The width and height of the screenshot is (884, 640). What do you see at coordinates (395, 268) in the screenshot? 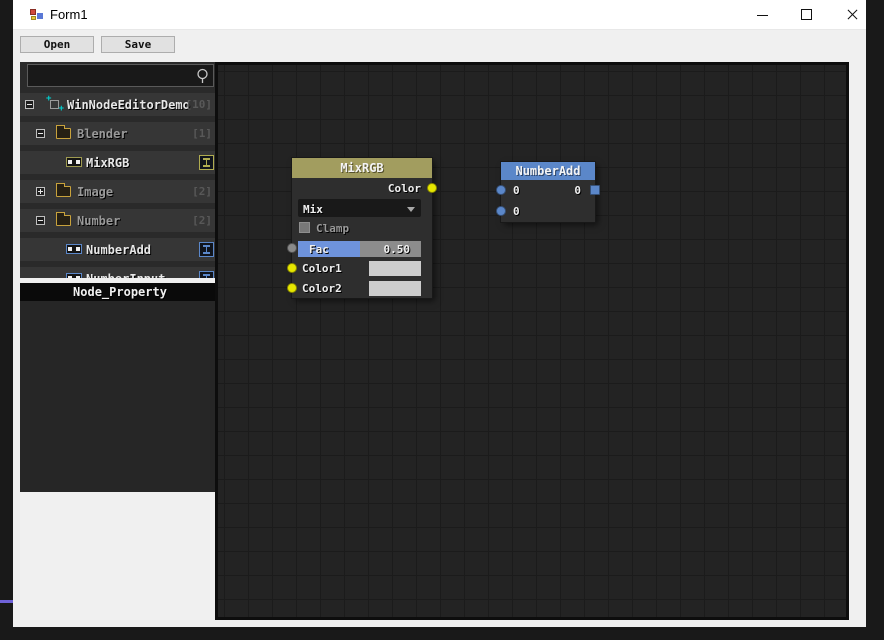
I see `color1-swatch` at bounding box center [395, 268].